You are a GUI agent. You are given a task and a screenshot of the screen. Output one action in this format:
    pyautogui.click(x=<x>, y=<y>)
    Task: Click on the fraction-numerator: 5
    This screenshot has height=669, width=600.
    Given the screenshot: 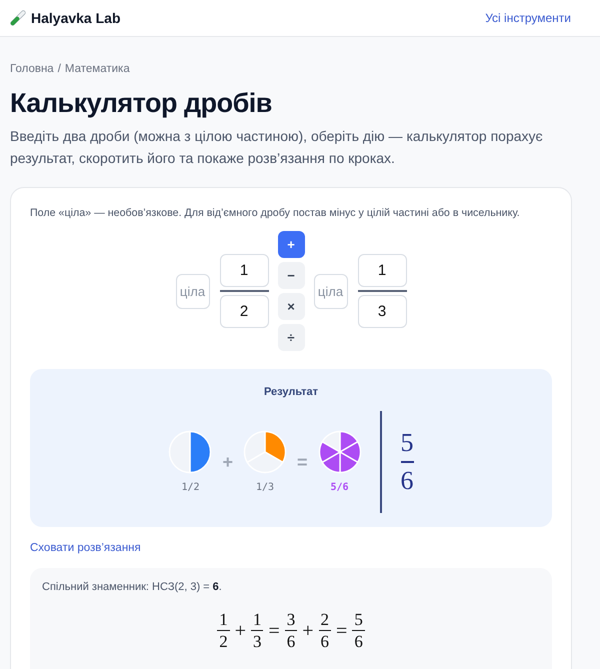 What is the action you would take?
    pyautogui.click(x=358, y=619)
    